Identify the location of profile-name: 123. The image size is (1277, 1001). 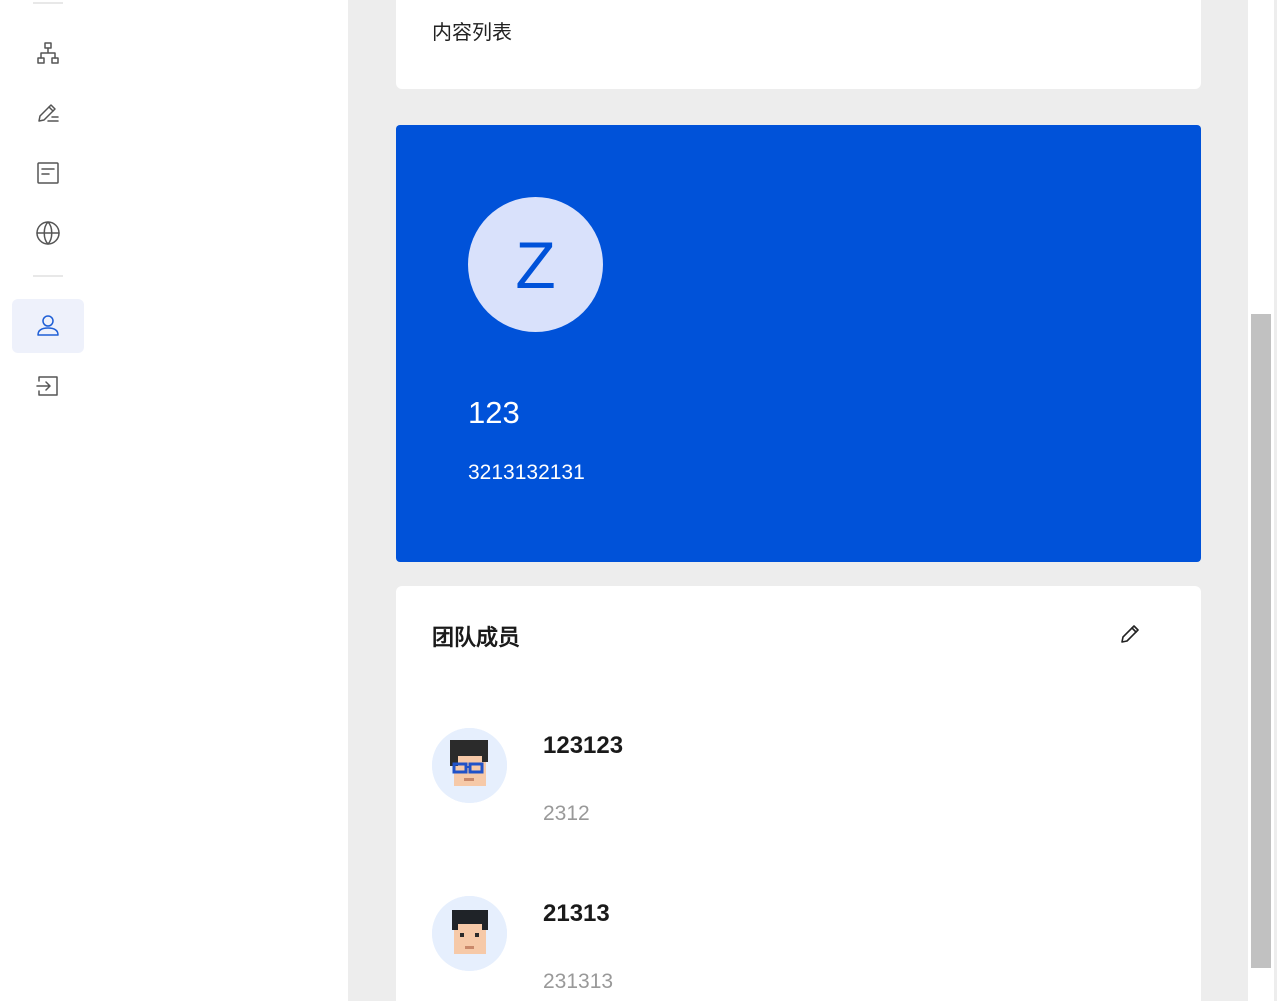
(494, 412).